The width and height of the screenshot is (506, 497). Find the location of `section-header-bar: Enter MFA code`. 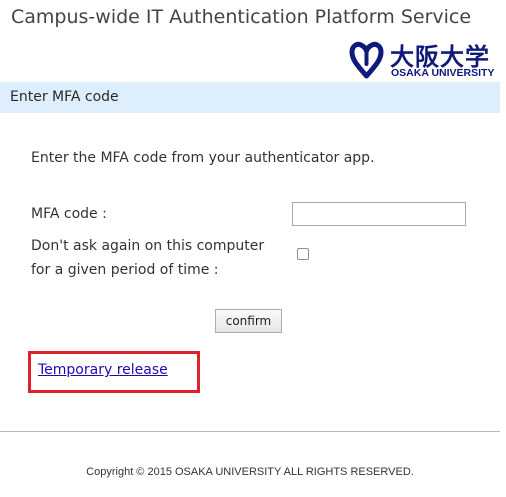

section-header-bar: Enter MFA code is located at coordinates (250, 97).